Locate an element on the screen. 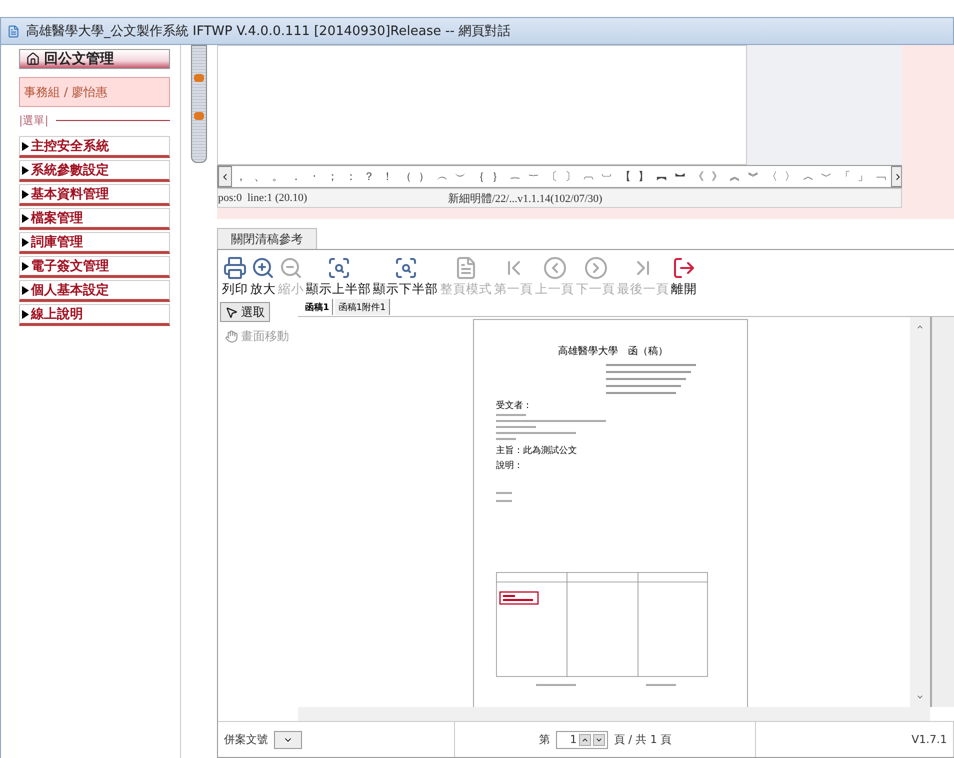  symbol-key: ｛ is located at coordinates (479, 176).